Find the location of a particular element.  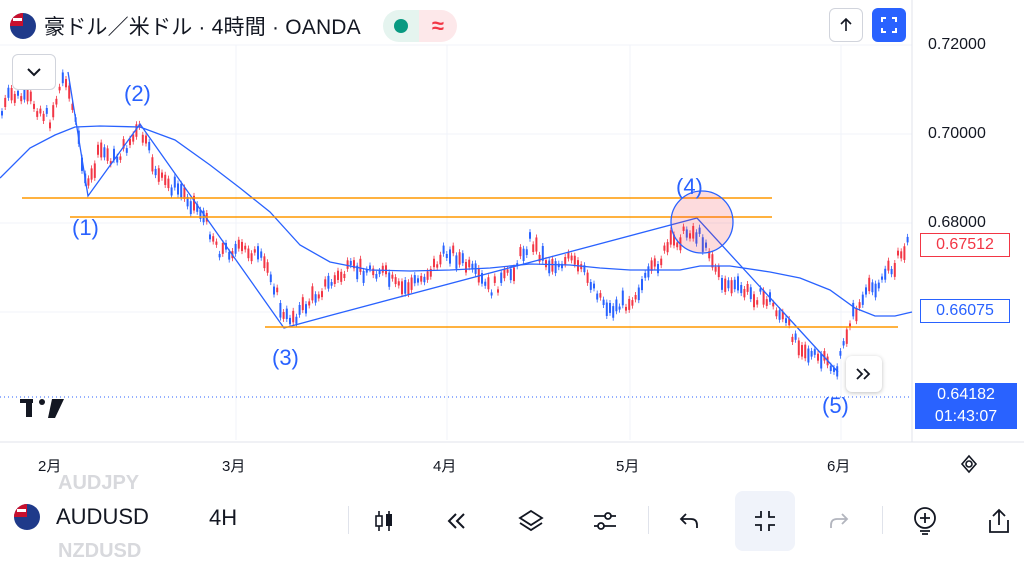

chevron-down-icon is located at coordinates (34, 72).